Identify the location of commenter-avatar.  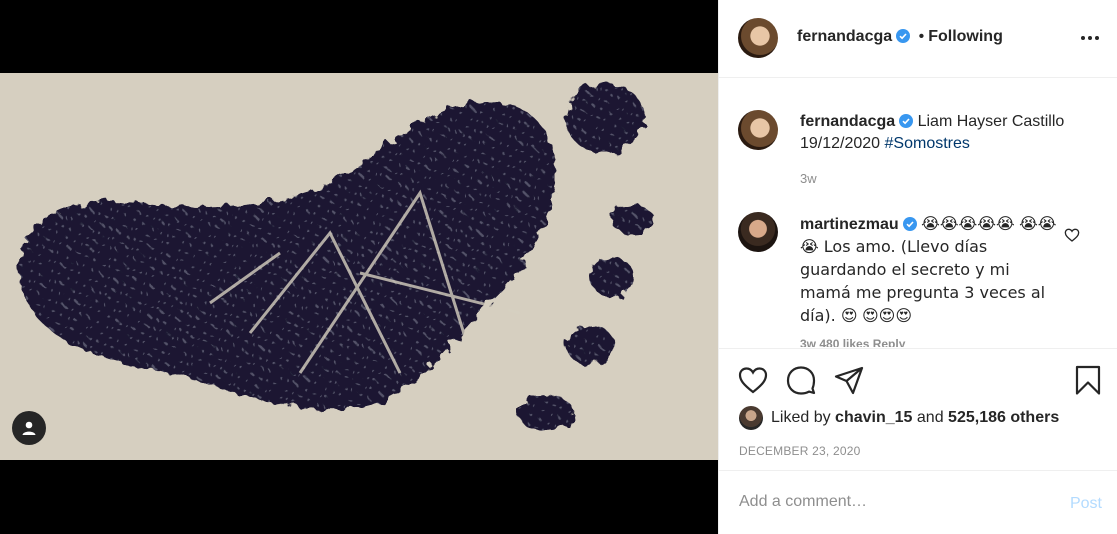
(758, 232).